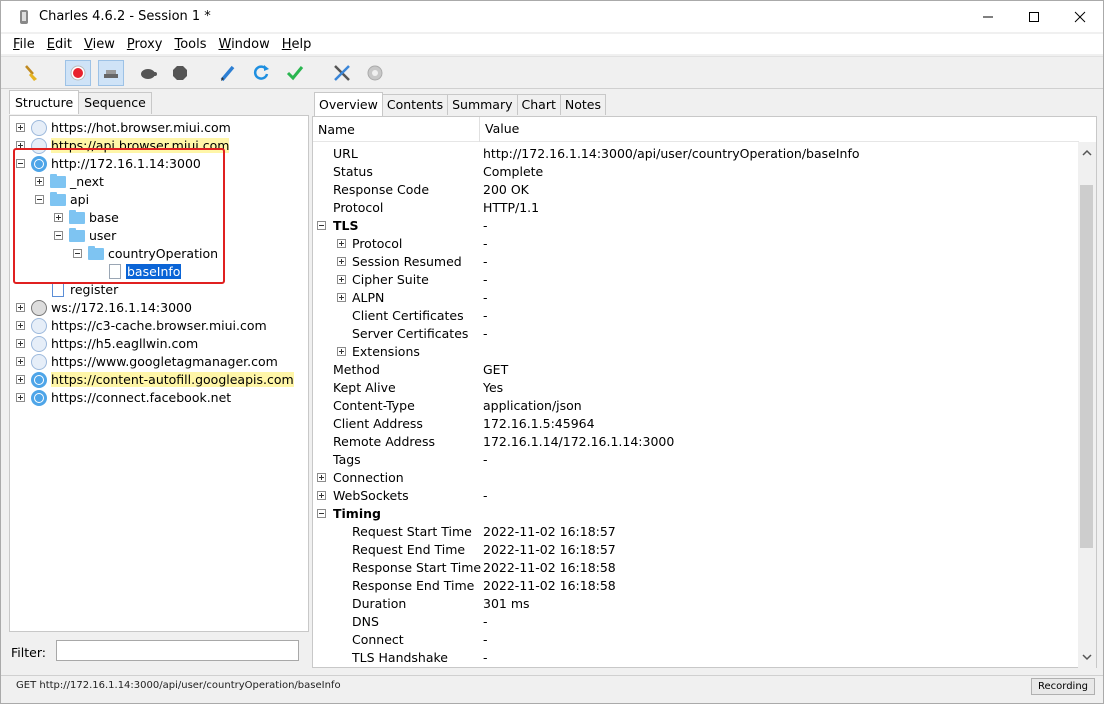  I want to click on table-row-group-tls: TLS -, so click(696, 226).